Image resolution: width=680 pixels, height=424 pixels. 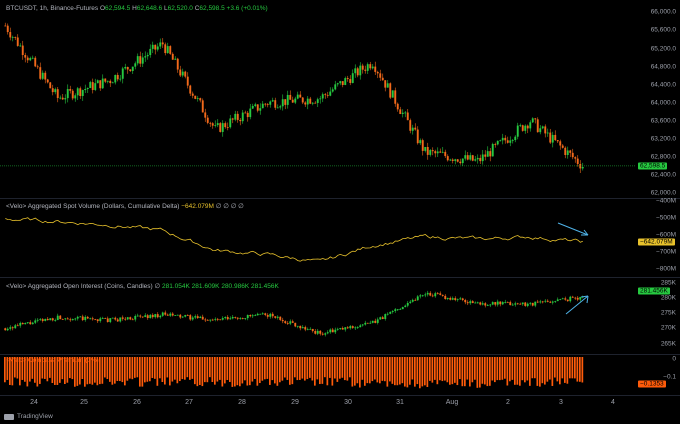 What do you see at coordinates (28, 416) in the screenshot?
I see `tradingview-brand: TradingView` at bounding box center [28, 416].